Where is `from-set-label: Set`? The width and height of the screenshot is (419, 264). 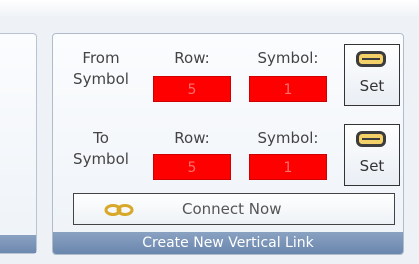 from-set-label: Set is located at coordinates (372, 86).